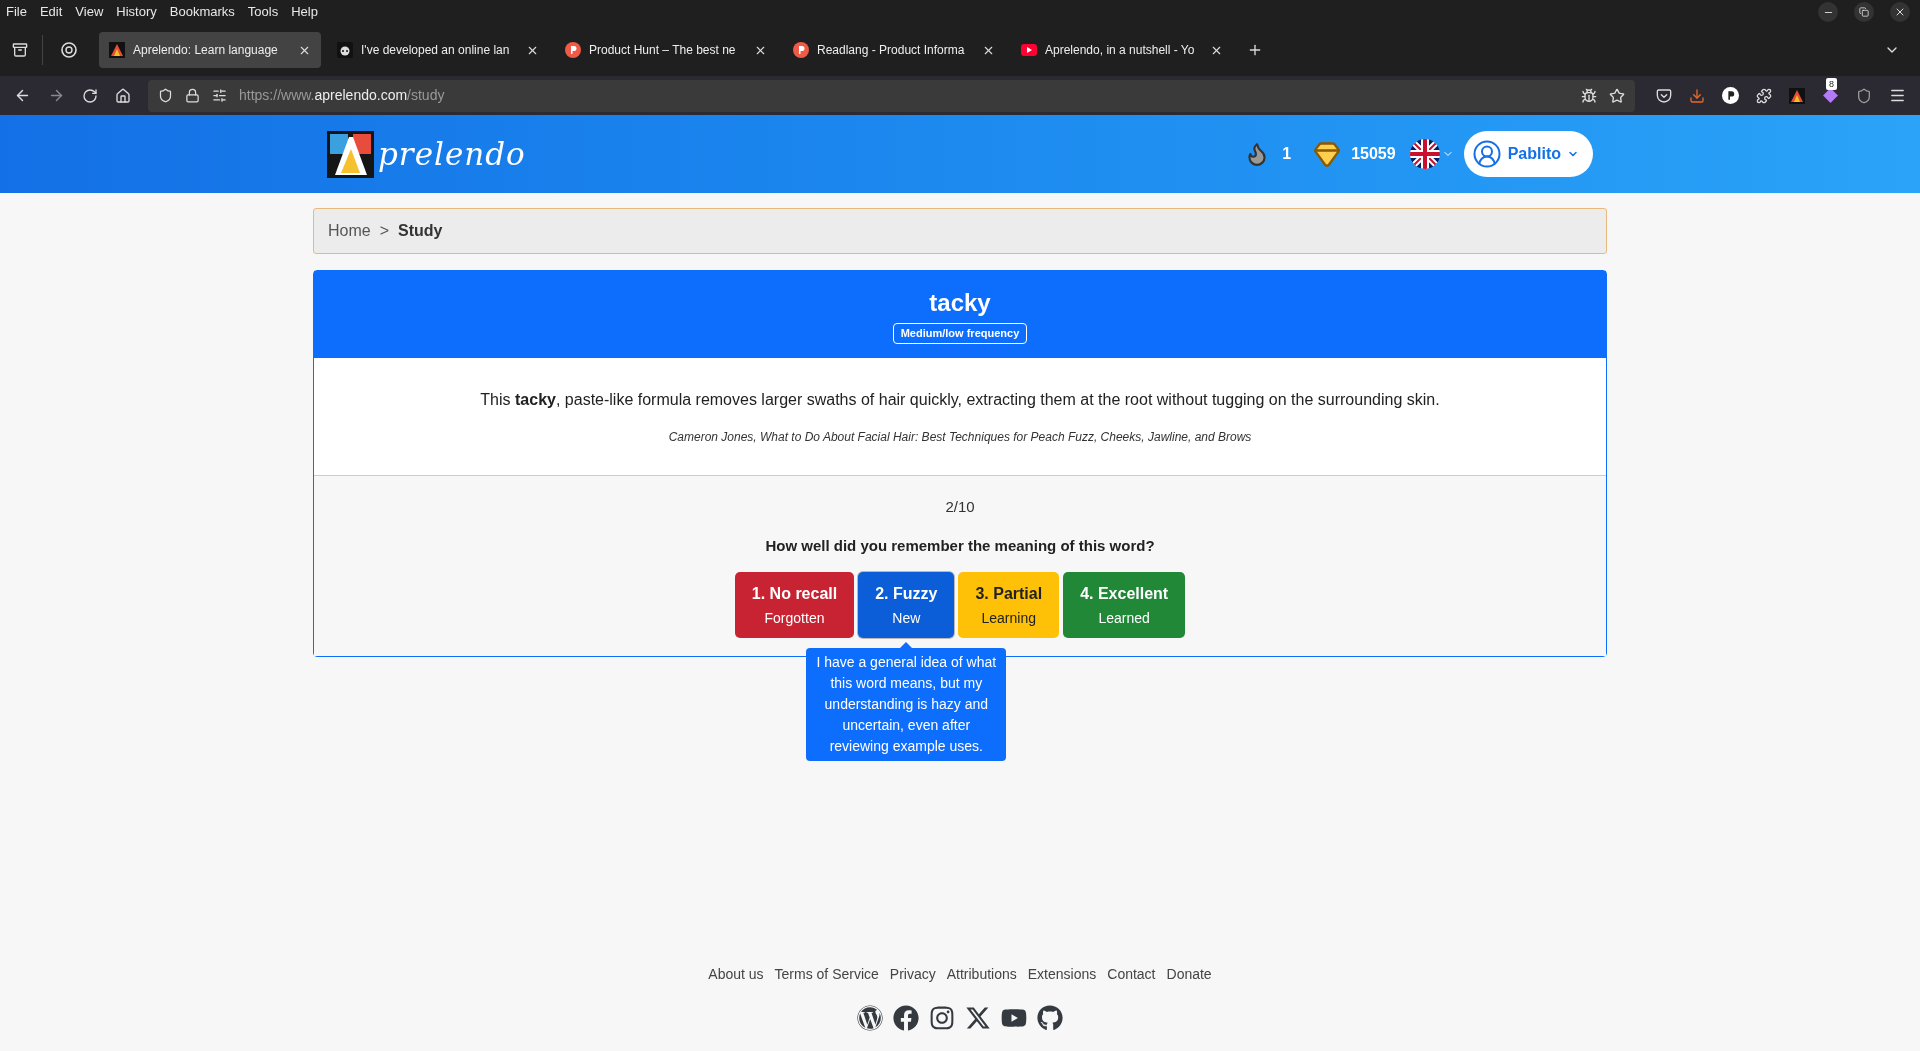 Image resolution: width=1920 pixels, height=1051 pixels. I want to click on tab-list-icon, so click(20, 50).